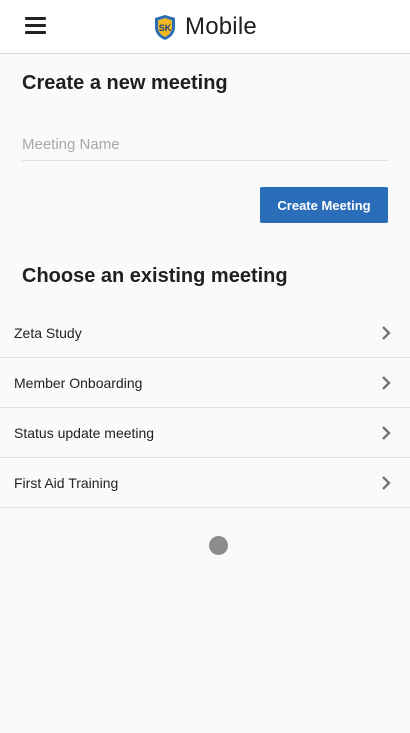  I want to click on meeting-list-item: Status update meeting, so click(205, 433).